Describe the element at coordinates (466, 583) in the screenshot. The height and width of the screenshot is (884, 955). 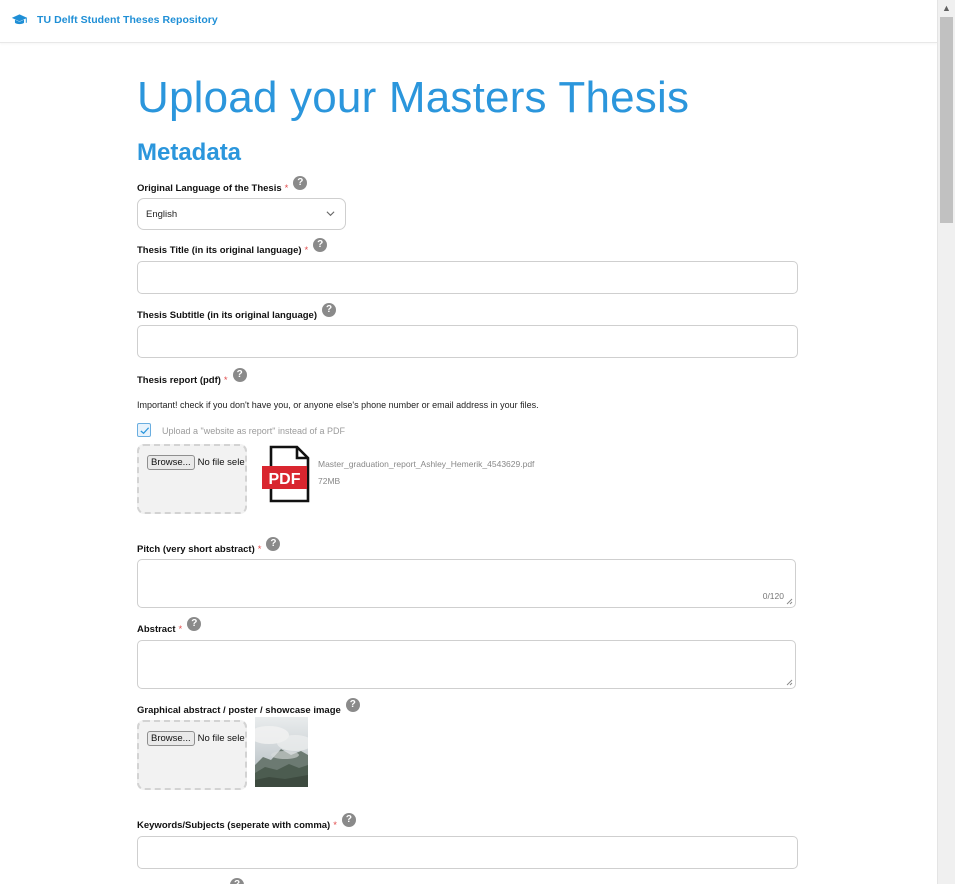
I see `pitch-textarea: 0/120` at that location.